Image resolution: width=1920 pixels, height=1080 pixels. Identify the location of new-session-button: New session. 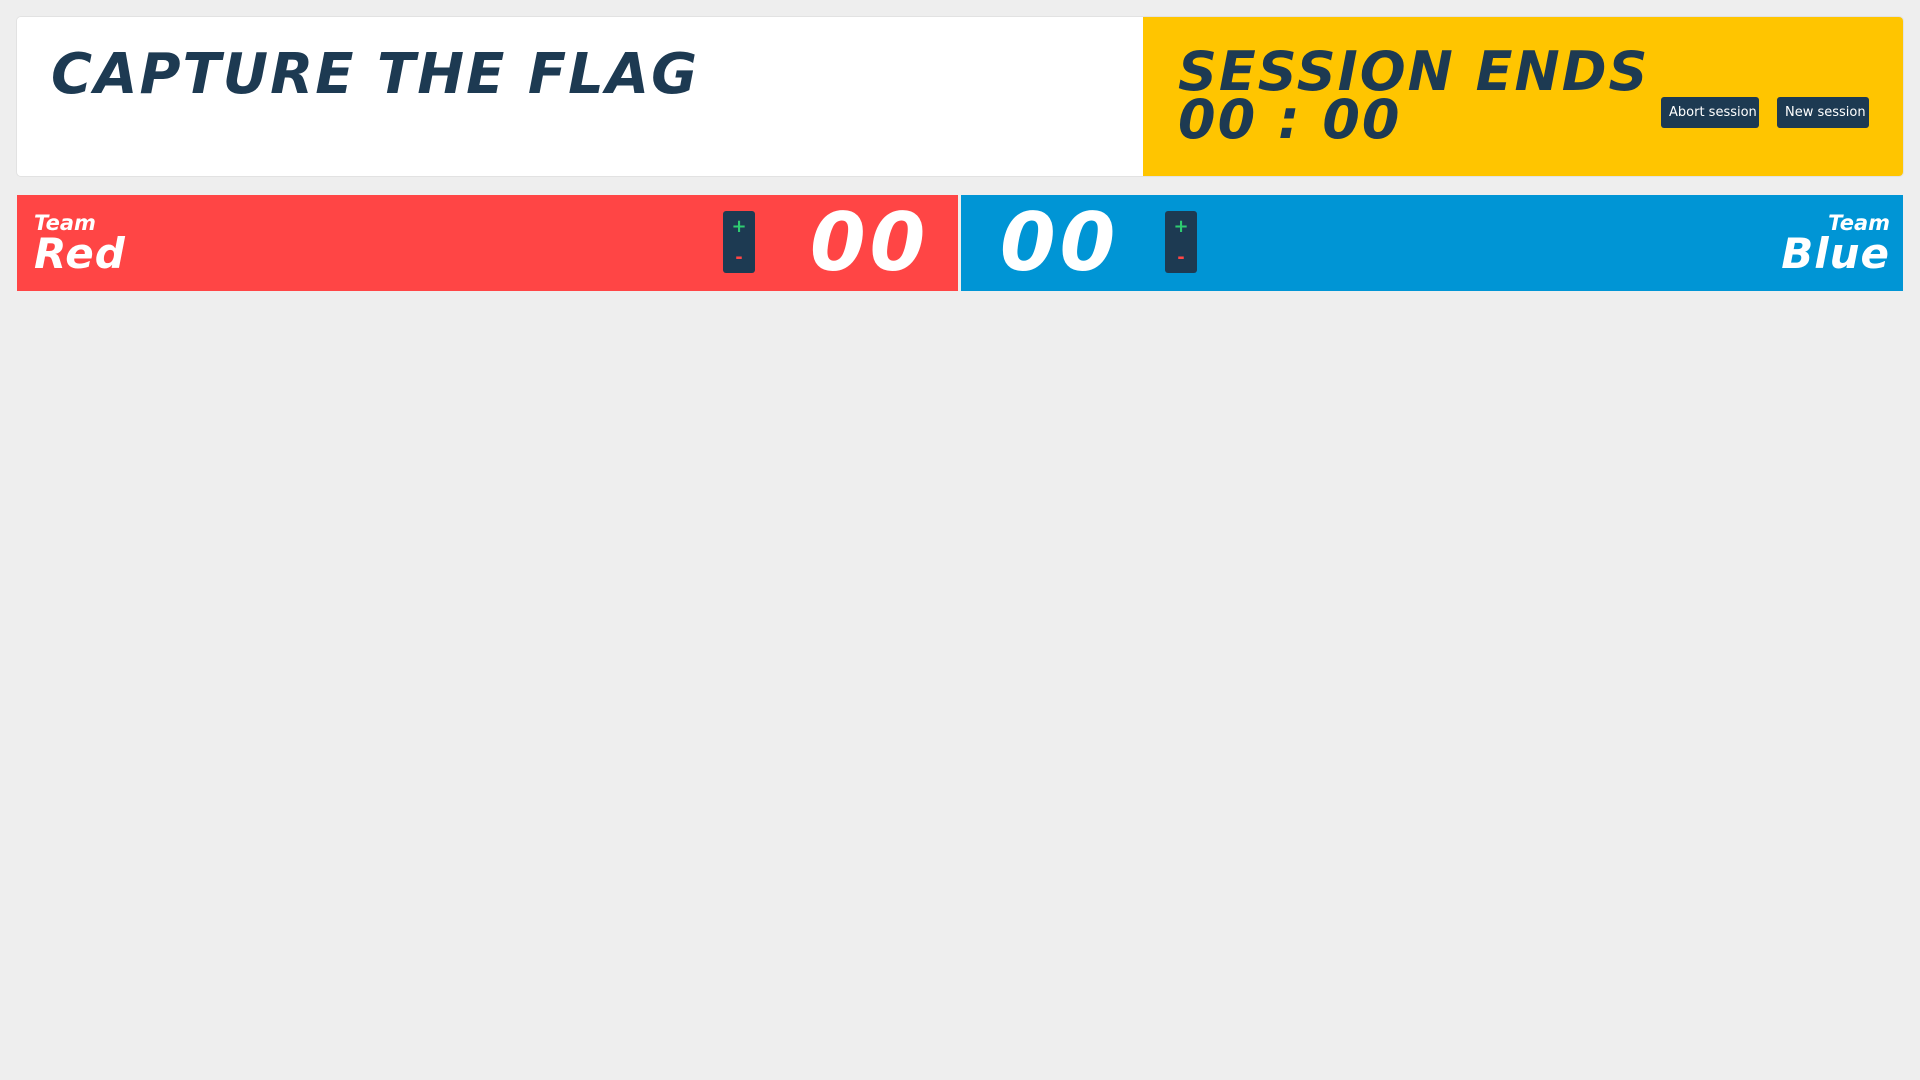
(1823, 112).